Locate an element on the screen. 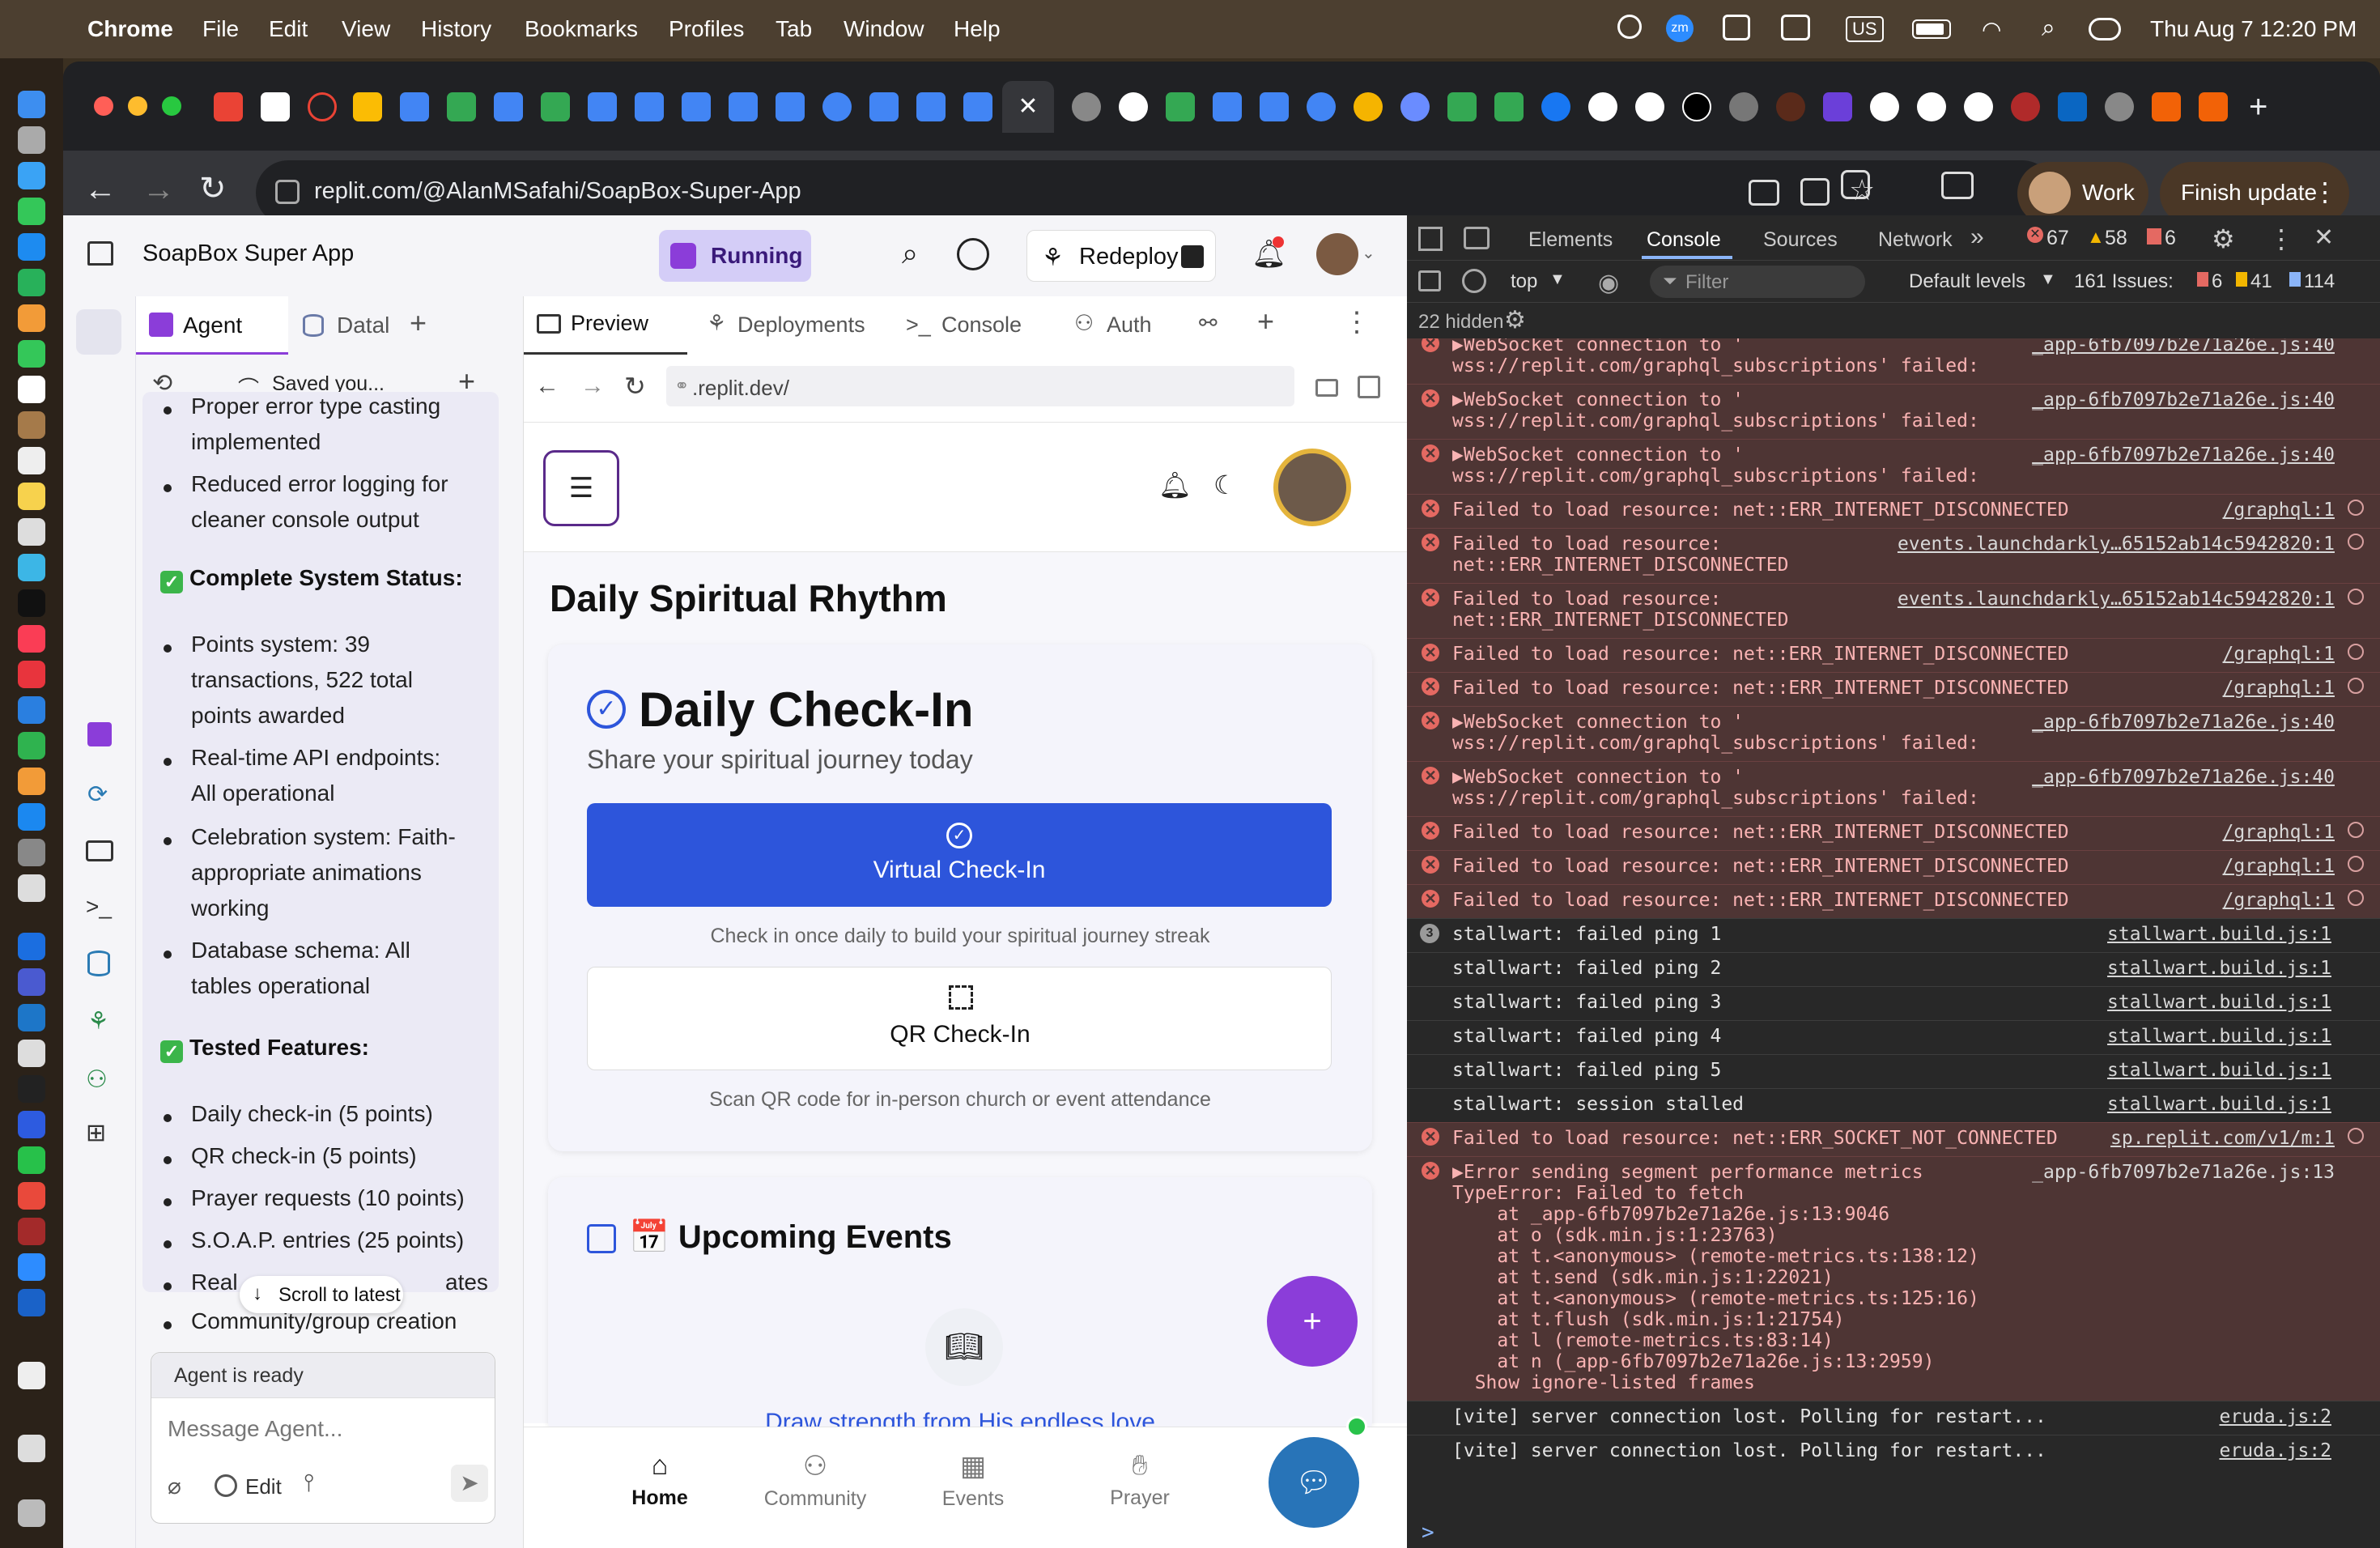 The width and height of the screenshot is (2380, 1548). more-vert-icon: ⋮ is located at coordinates (1357, 322).